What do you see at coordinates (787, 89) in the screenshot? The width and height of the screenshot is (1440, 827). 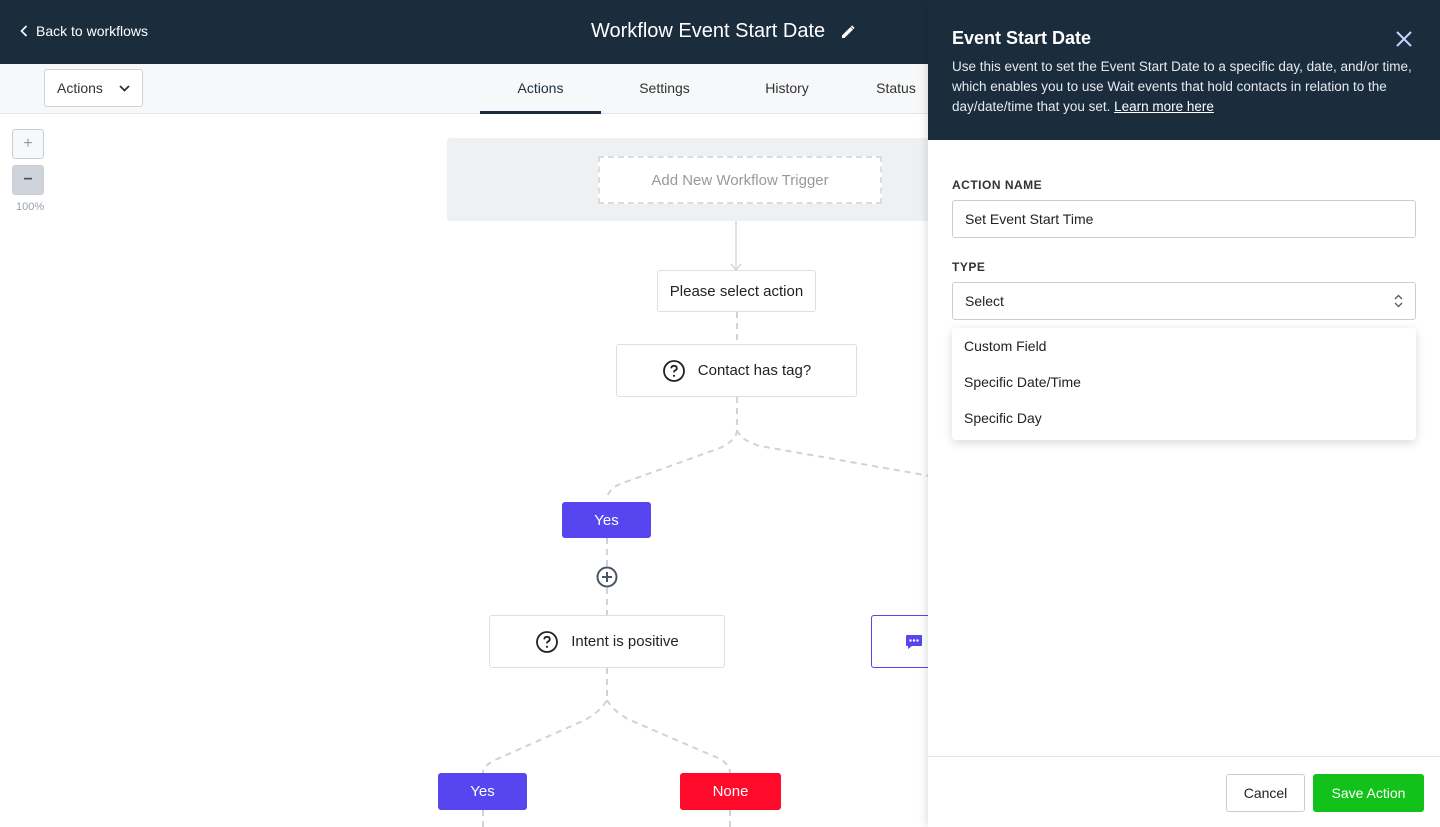 I see `tab-history: History` at bounding box center [787, 89].